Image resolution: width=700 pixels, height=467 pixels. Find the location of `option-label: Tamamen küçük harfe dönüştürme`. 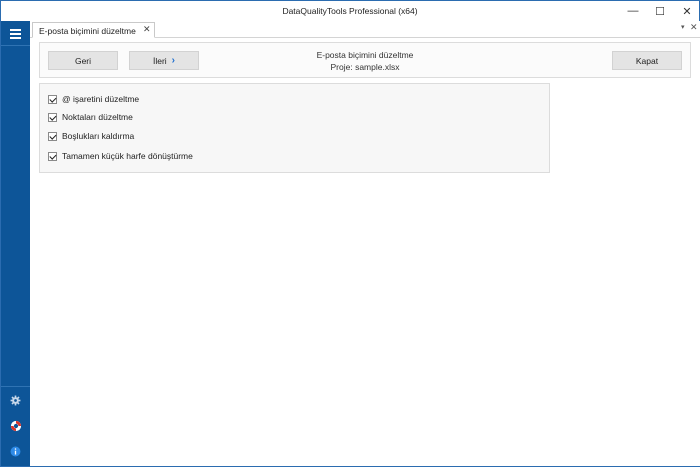

option-label: Tamamen küçük harfe dönüştürme is located at coordinates (127, 156).